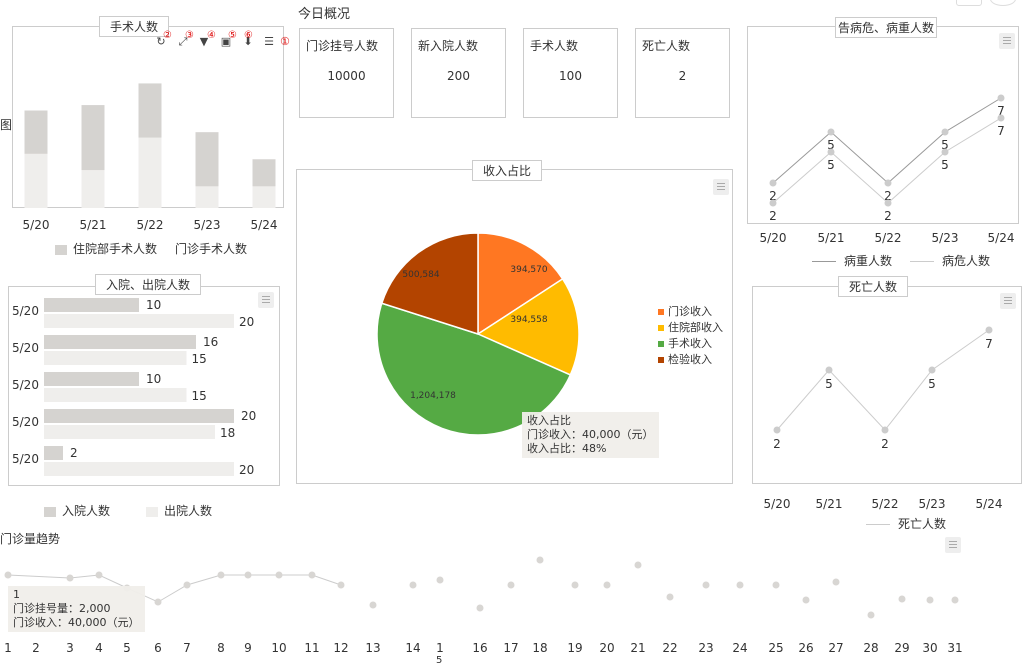 This screenshot has width=1033, height=664. What do you see at coordinates (340, 648) in the screenshot?
I see `x-tick-label: 12` at bounding box center [340, 648].